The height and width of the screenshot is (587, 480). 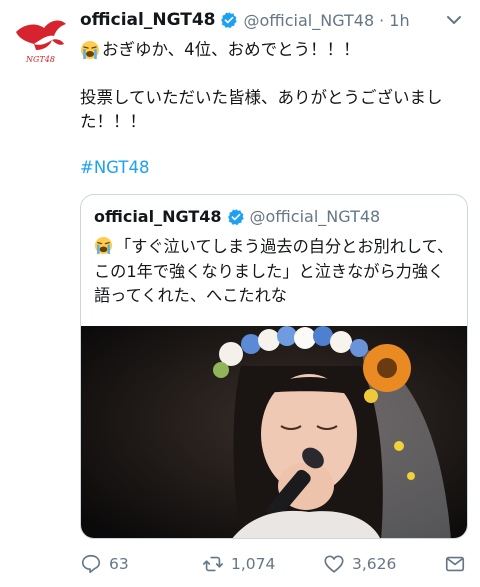 What do you see at coordinates (374, 564) in the screenshot?
I see `like-count: 3,626` at bounding box center [374, 564].